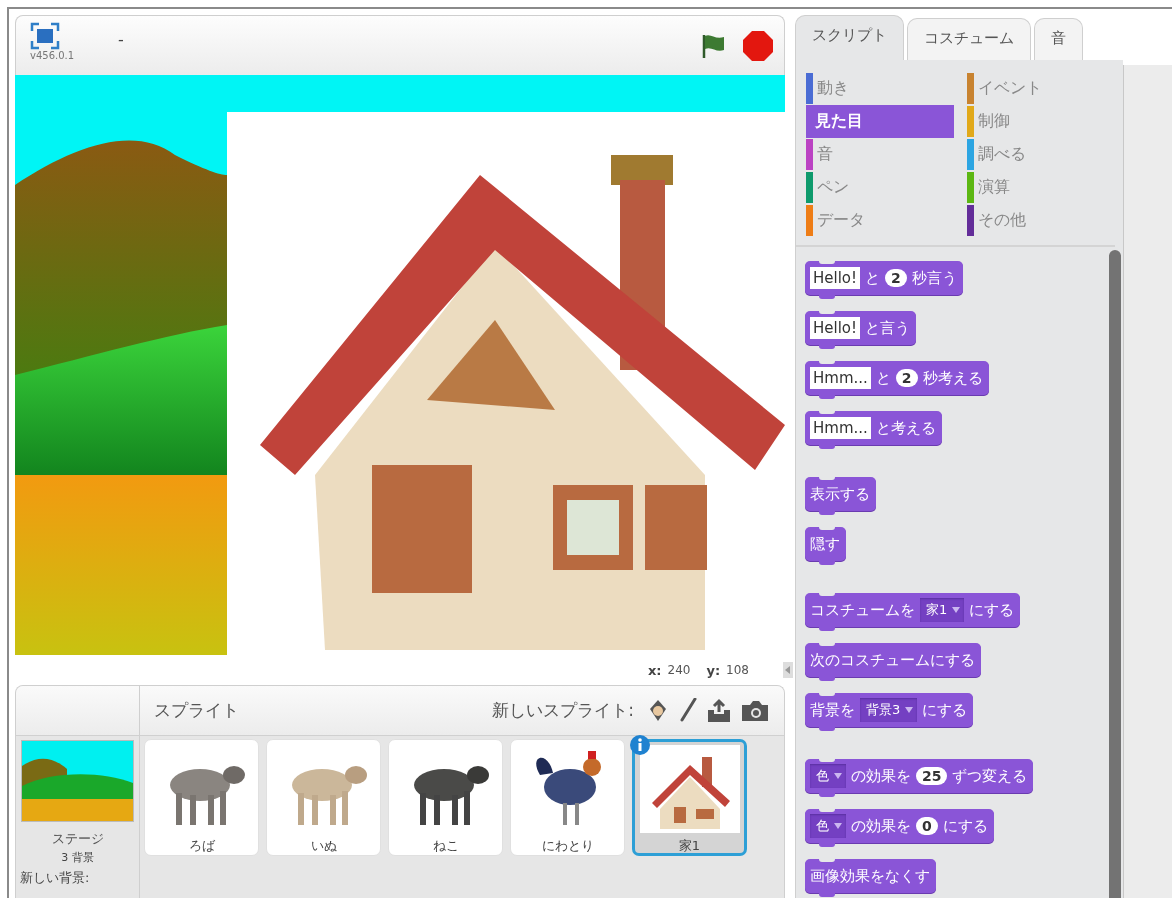 The height and width of the screenshot is (898, 1172). Describe the element at coordinates (77, 857) in the screenshot. I see `backdrop-count: 3 背景` at that location.